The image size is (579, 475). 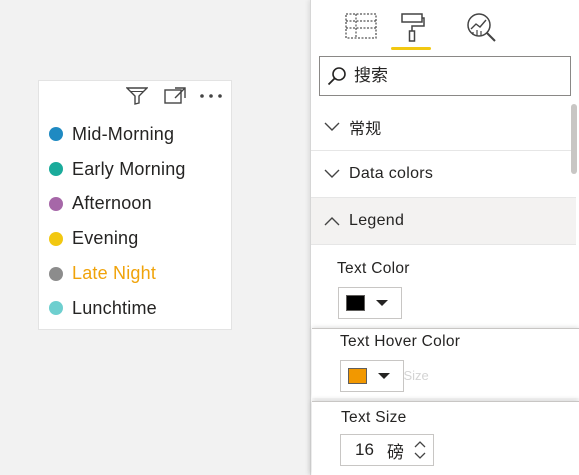 I want to click on section-general: 常规, so click(x=443, y=127).